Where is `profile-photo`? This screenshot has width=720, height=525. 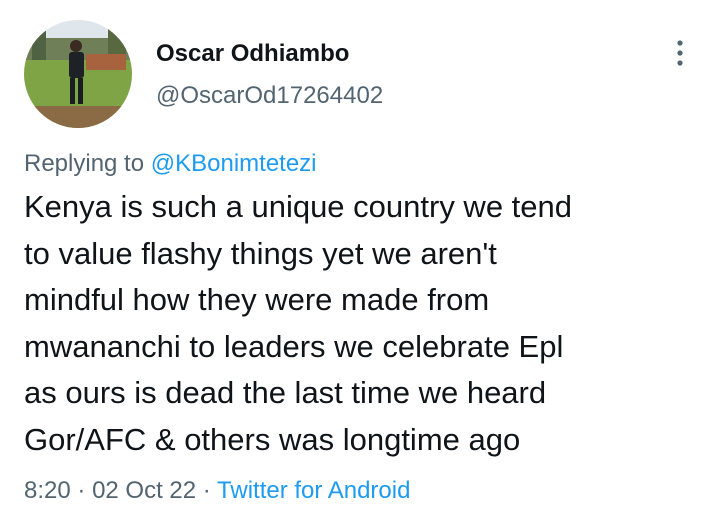 profile-photo is located at coordinates (78, 74).